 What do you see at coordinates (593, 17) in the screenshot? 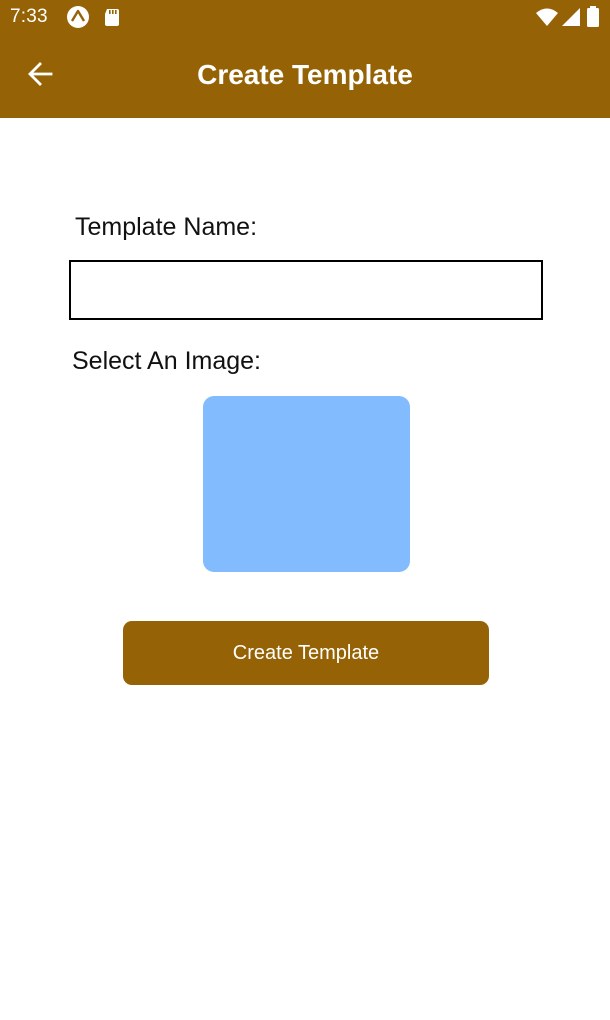
I see `battery-icon` at bounding box center [593, 17].